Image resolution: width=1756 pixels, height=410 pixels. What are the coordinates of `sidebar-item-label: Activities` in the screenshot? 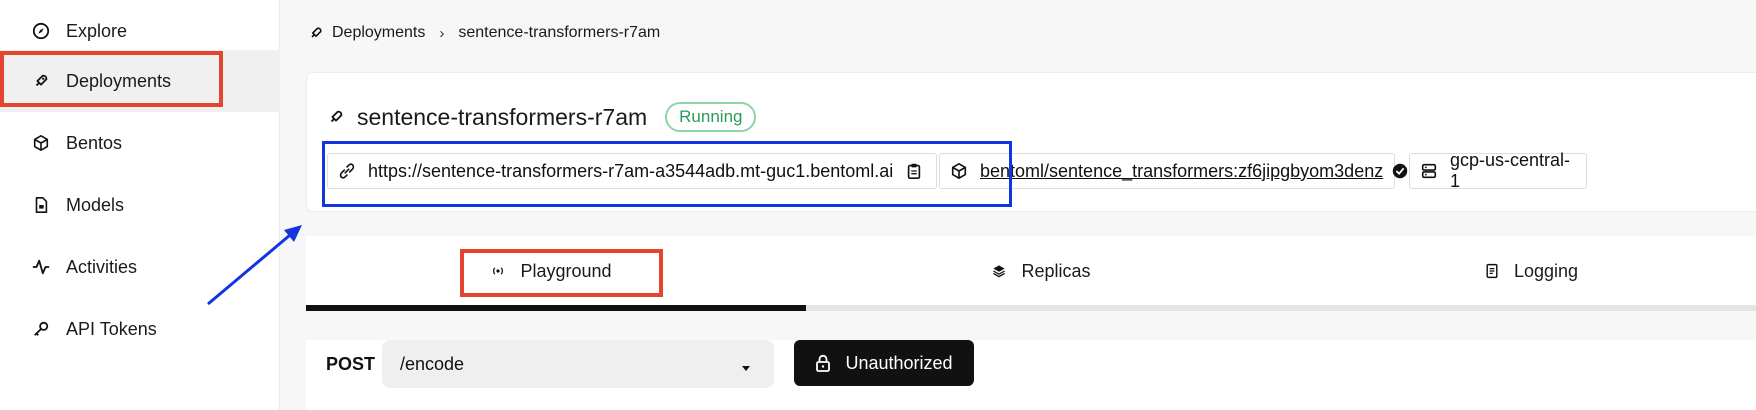 It's located at (102, 266).